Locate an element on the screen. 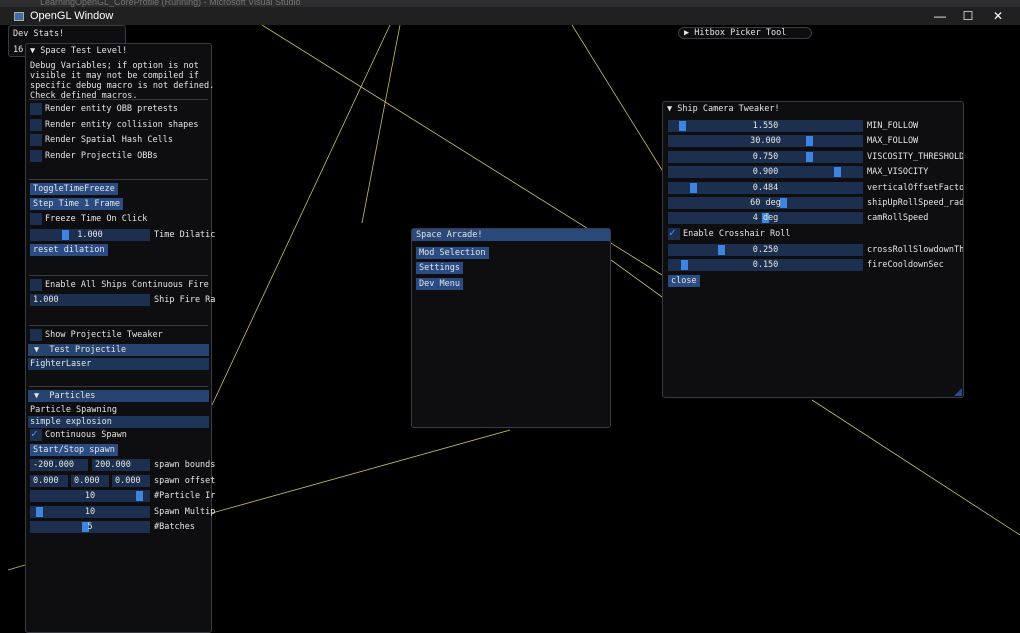 The width and height of the screenshot is (1020, 633). toggle-time-freeze-button: ToggleTimeFreeze is located at coordinates (74, 189).